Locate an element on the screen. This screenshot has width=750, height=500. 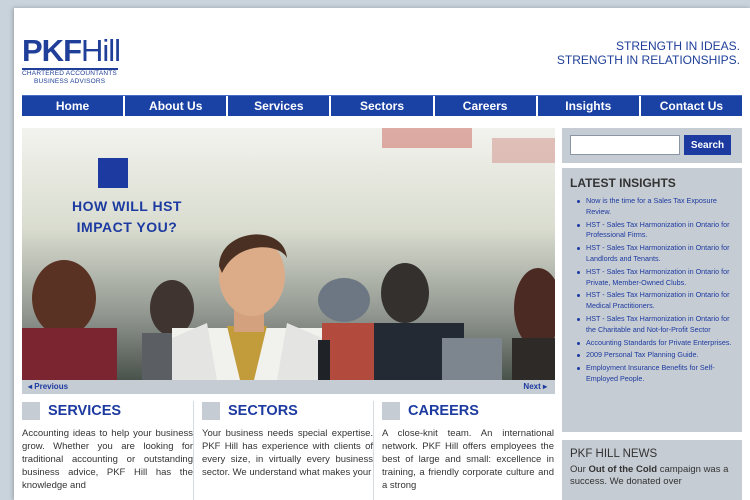
search-box: Search is located at coordinates (652, 145).